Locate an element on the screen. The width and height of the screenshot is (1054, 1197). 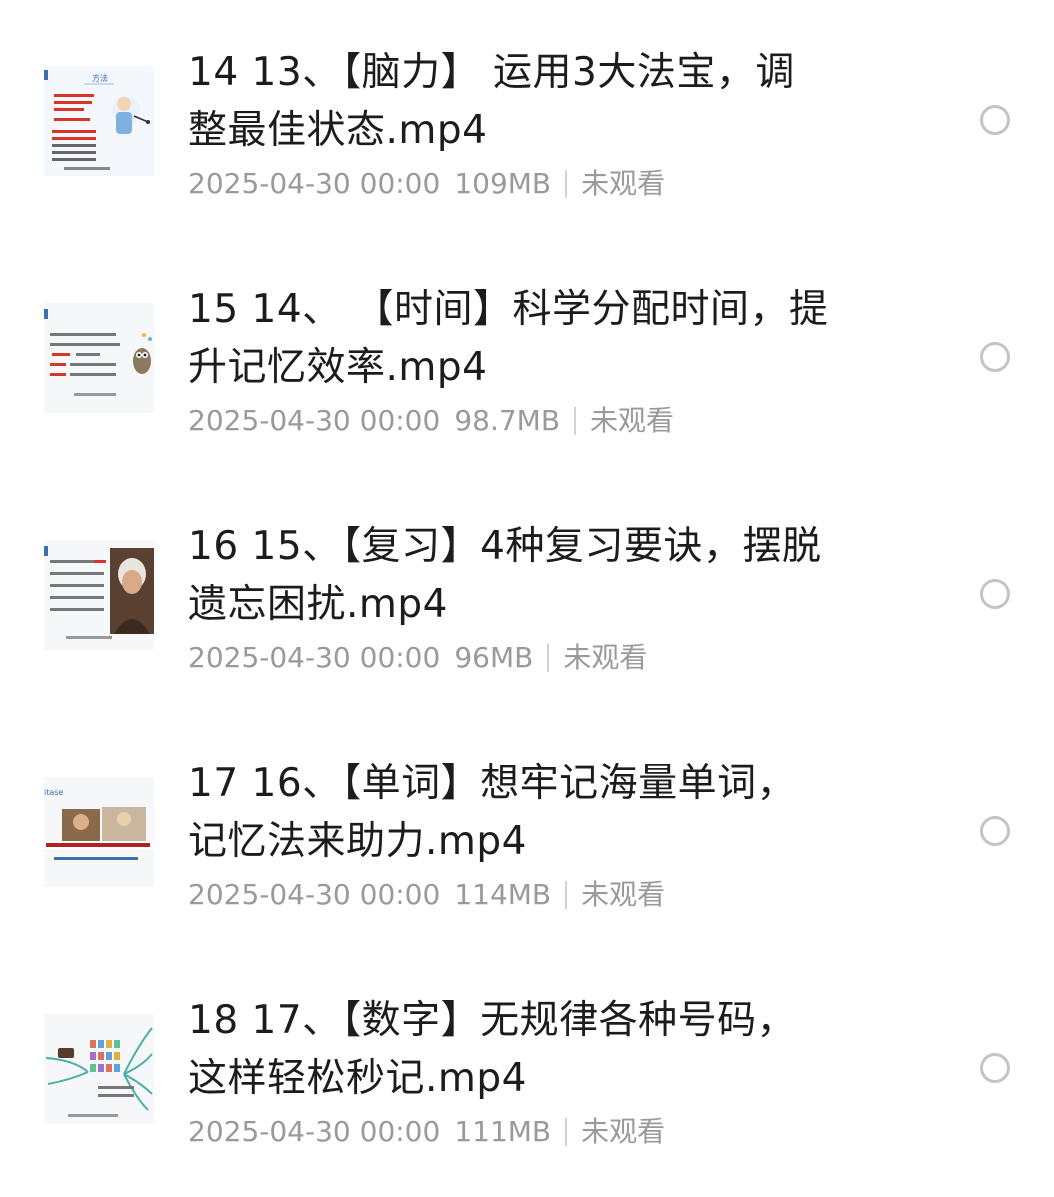
file-name-line2: 遗忘困扰.mp4 is located at coordinates (318, 604).